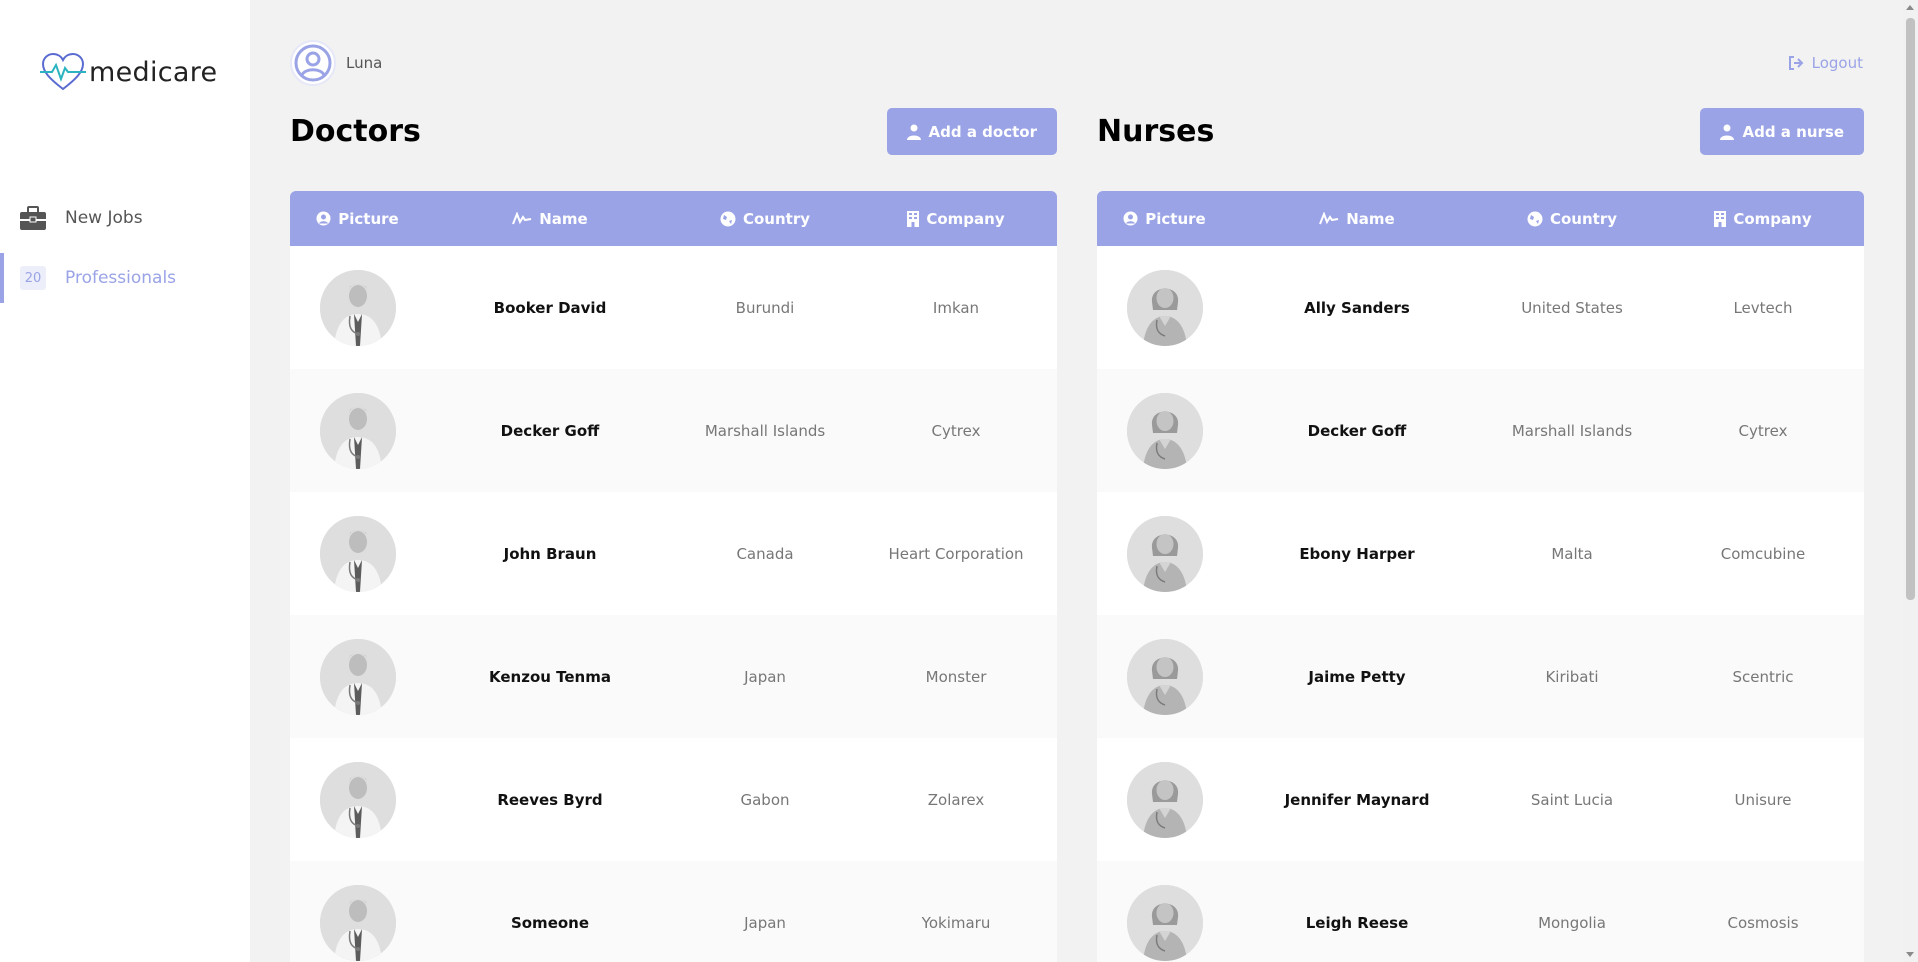 This screenshot has width=1918, height=962. What do you see at coordinates (1763, 307) in the screenshot?
I see `company-cell: Levtech` at bounding box center [1763, 307].